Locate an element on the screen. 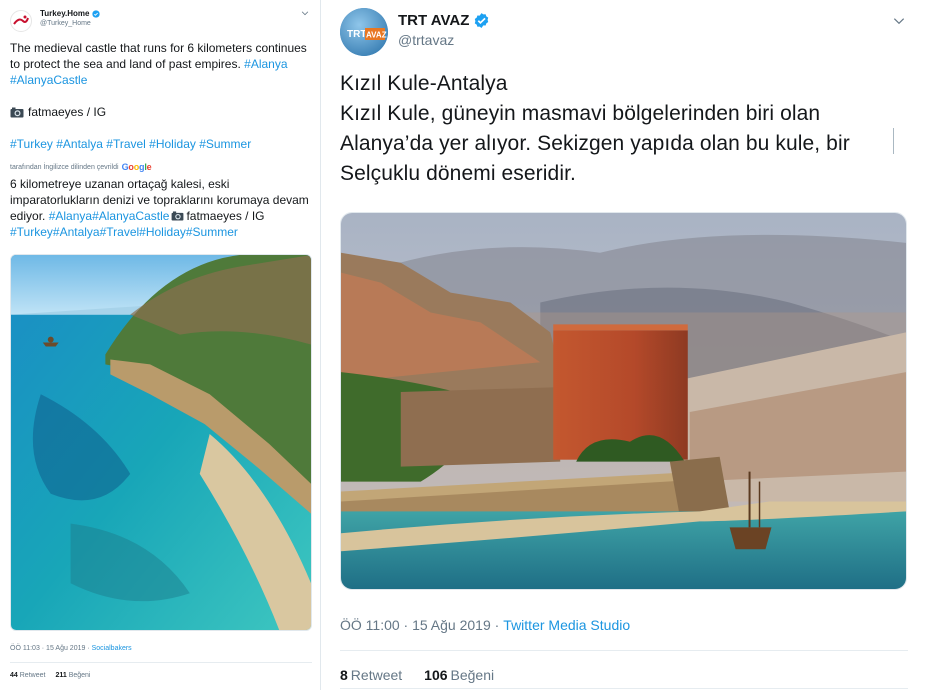 The width and height of the screenshot is (928, 690). right-retweets: 8 Retweet is located at coordinates (371, 675).